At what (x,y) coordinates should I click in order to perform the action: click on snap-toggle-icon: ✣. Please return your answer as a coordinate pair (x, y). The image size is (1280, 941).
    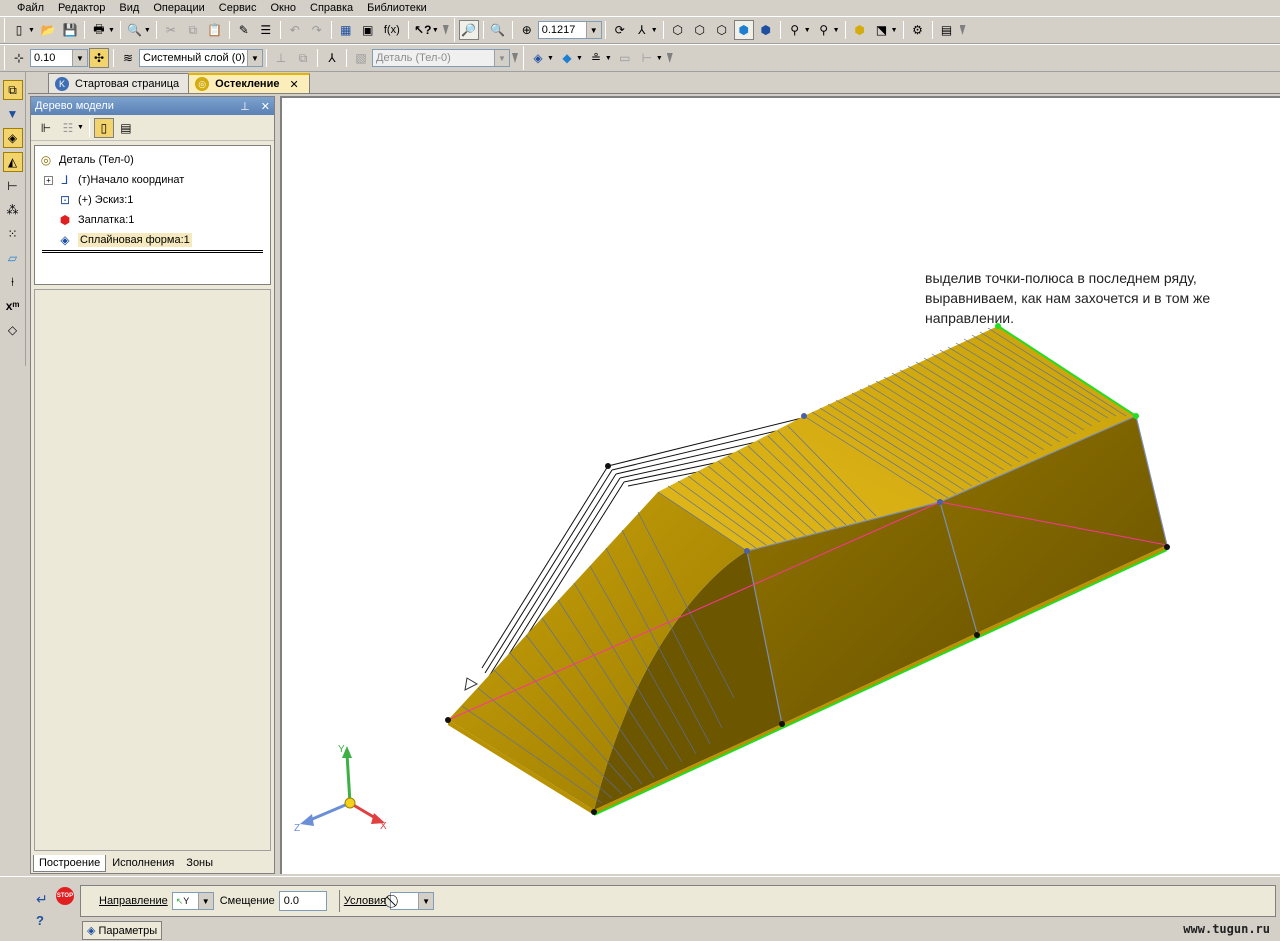
    Looking at the image, I should click on (99, 58).